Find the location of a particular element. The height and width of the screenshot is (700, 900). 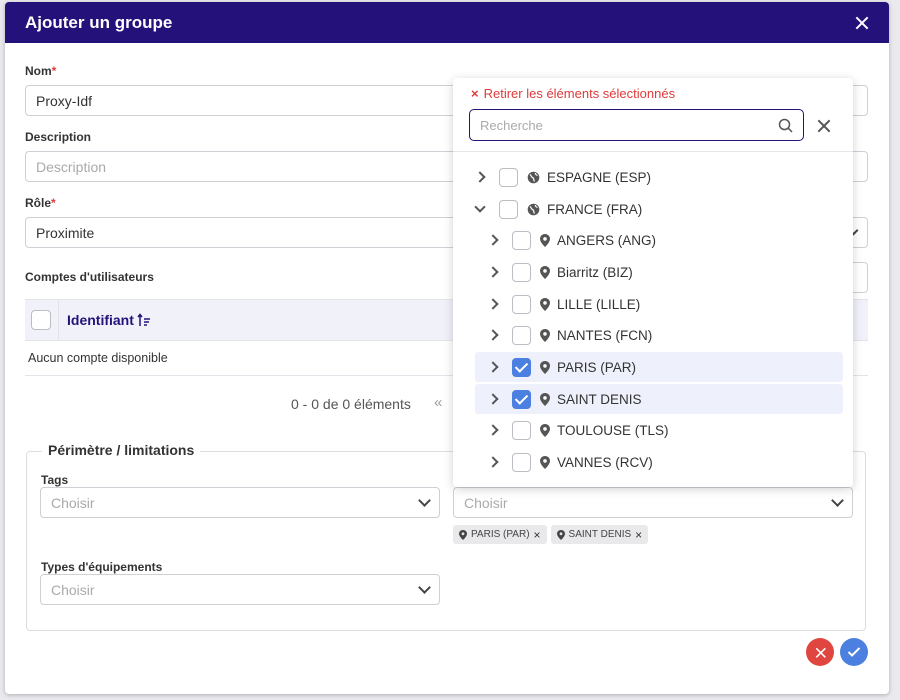

select-all-checkbox is located at coordinates (41, 320).